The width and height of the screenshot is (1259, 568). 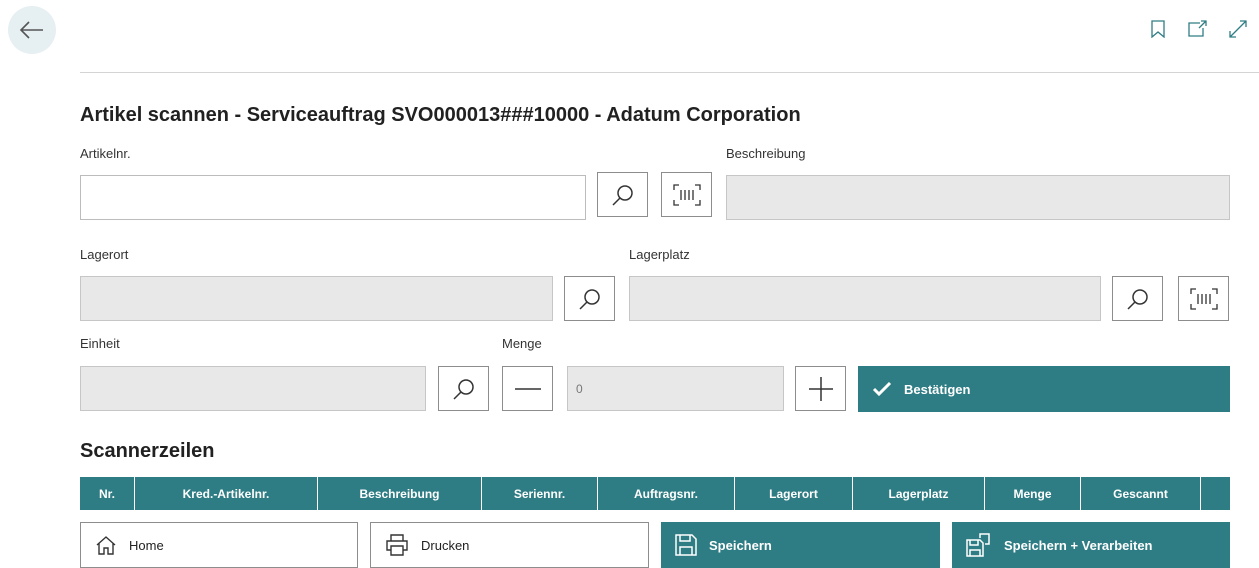 I want to click on bookmark-icon, so click(x=1158, y=29).